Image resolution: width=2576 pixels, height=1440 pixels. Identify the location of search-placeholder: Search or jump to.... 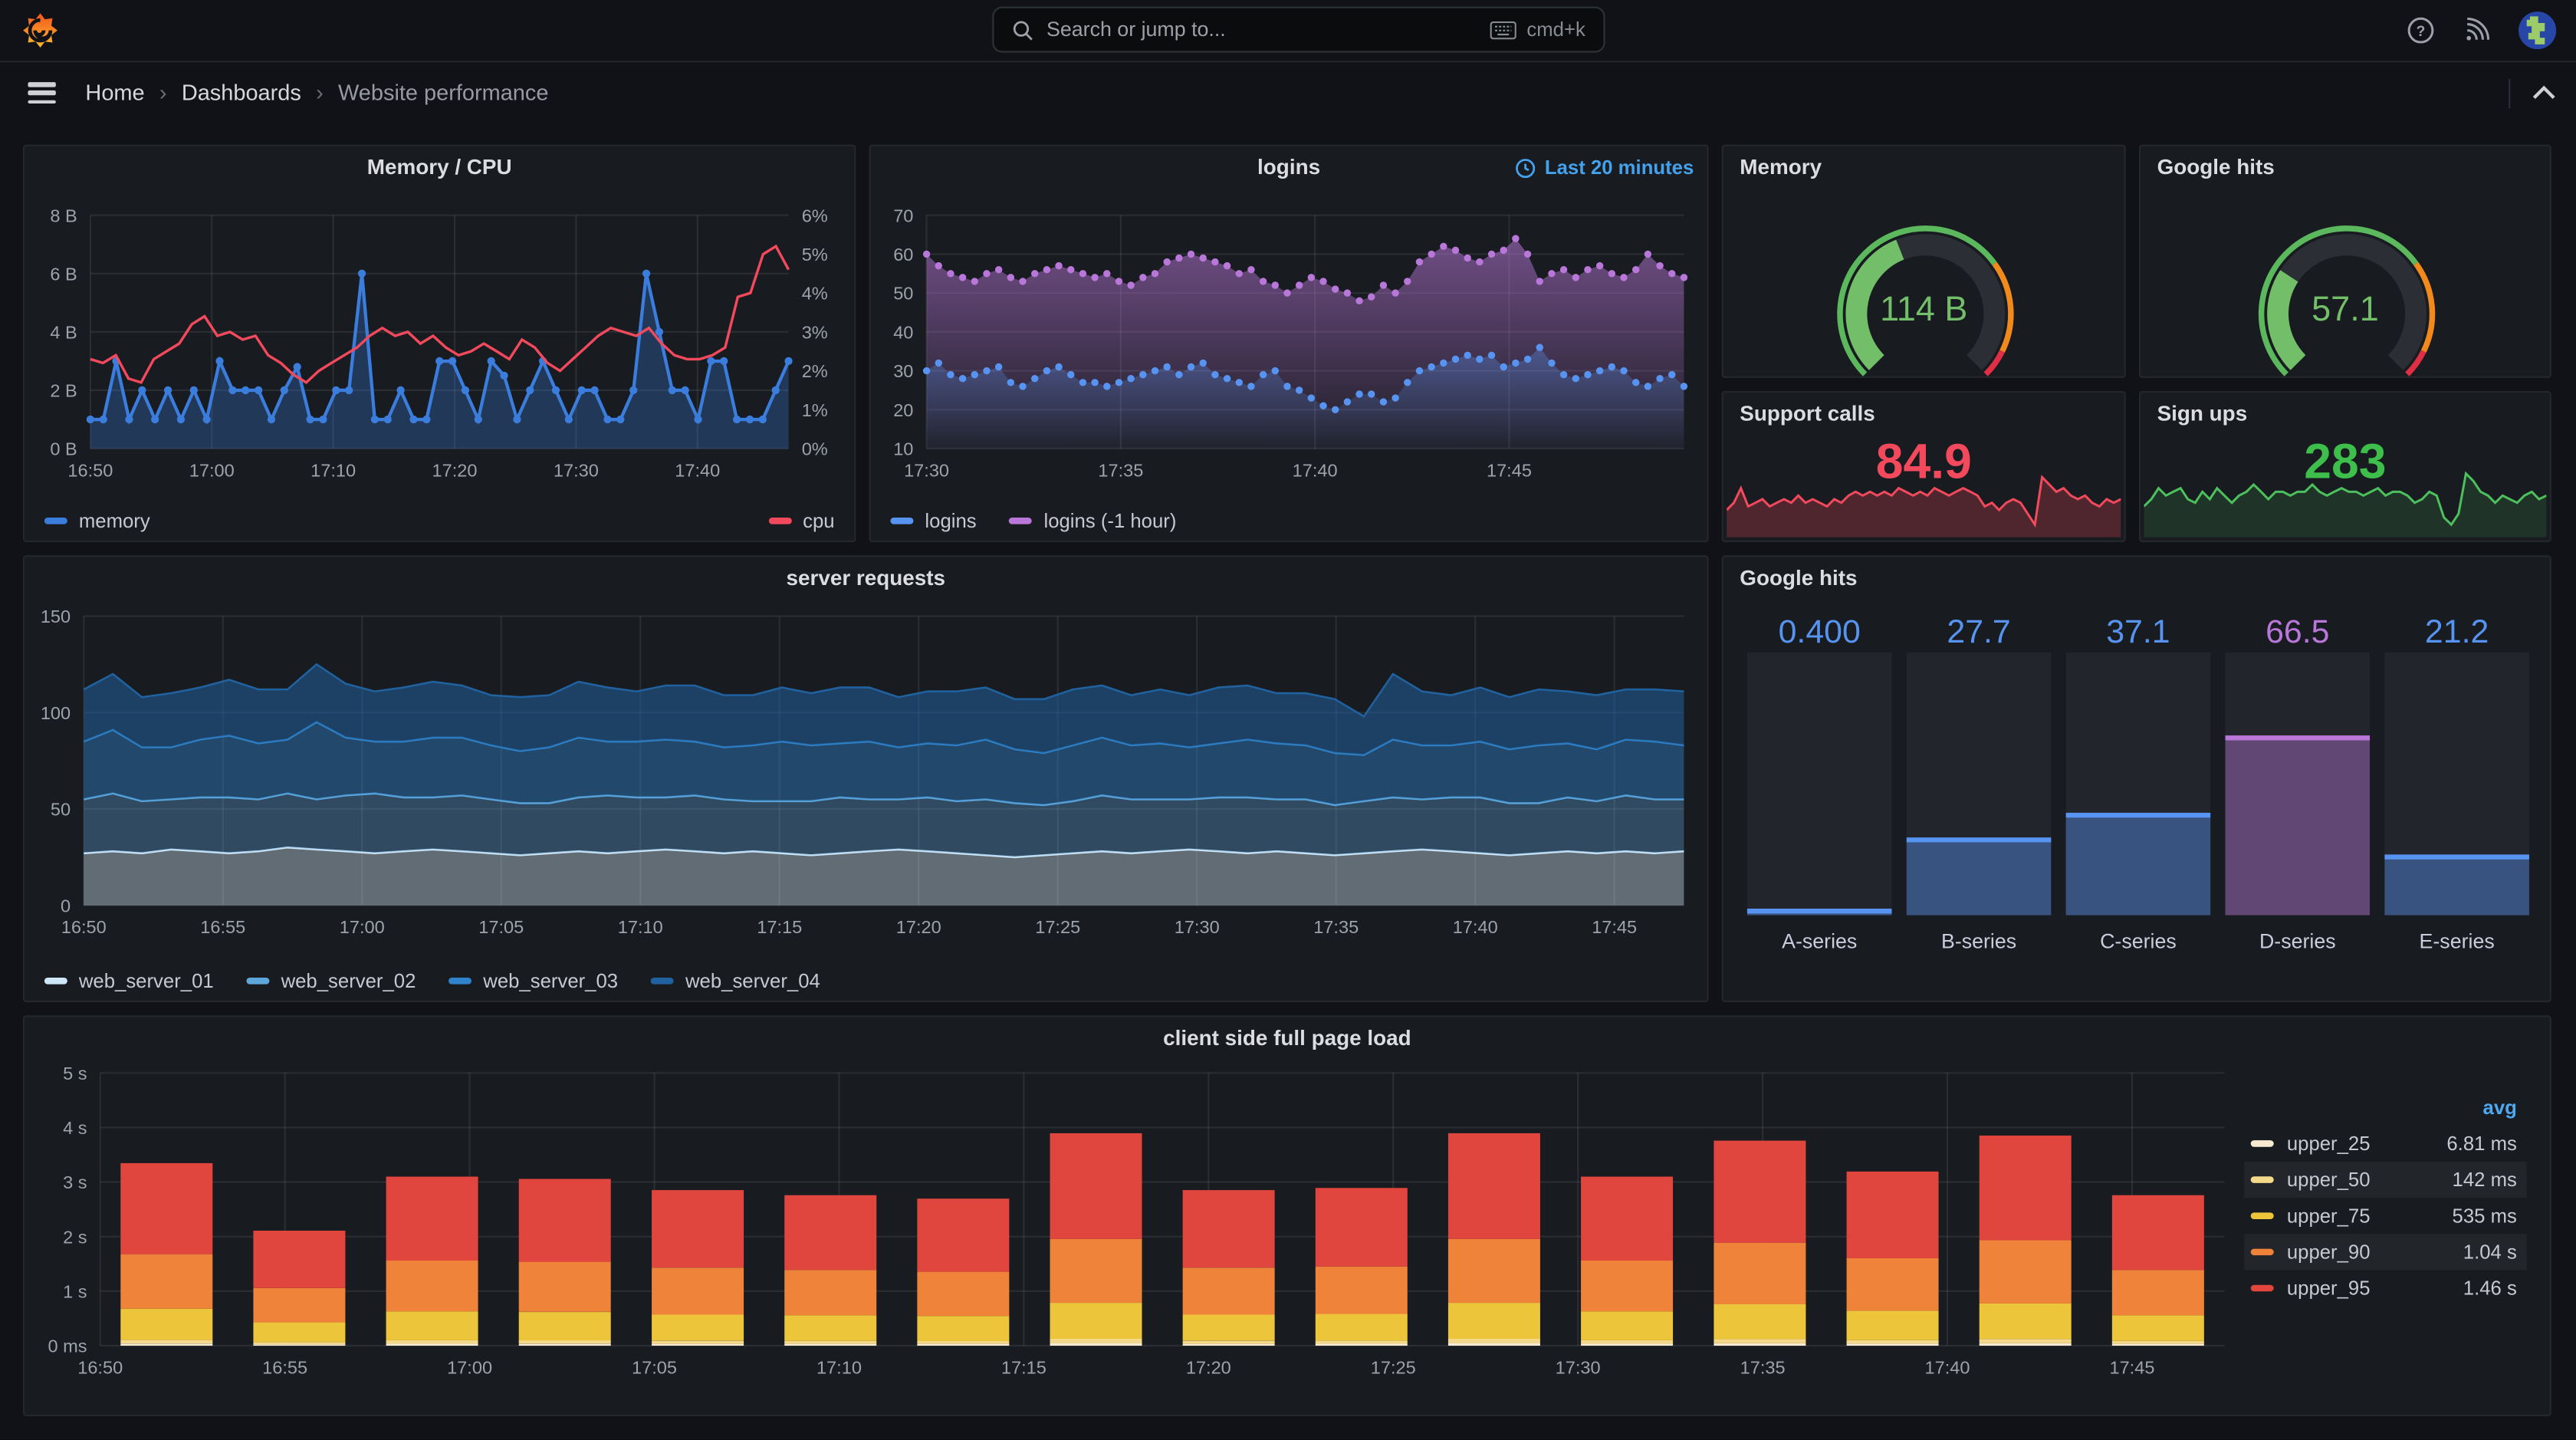
(1136, 29).